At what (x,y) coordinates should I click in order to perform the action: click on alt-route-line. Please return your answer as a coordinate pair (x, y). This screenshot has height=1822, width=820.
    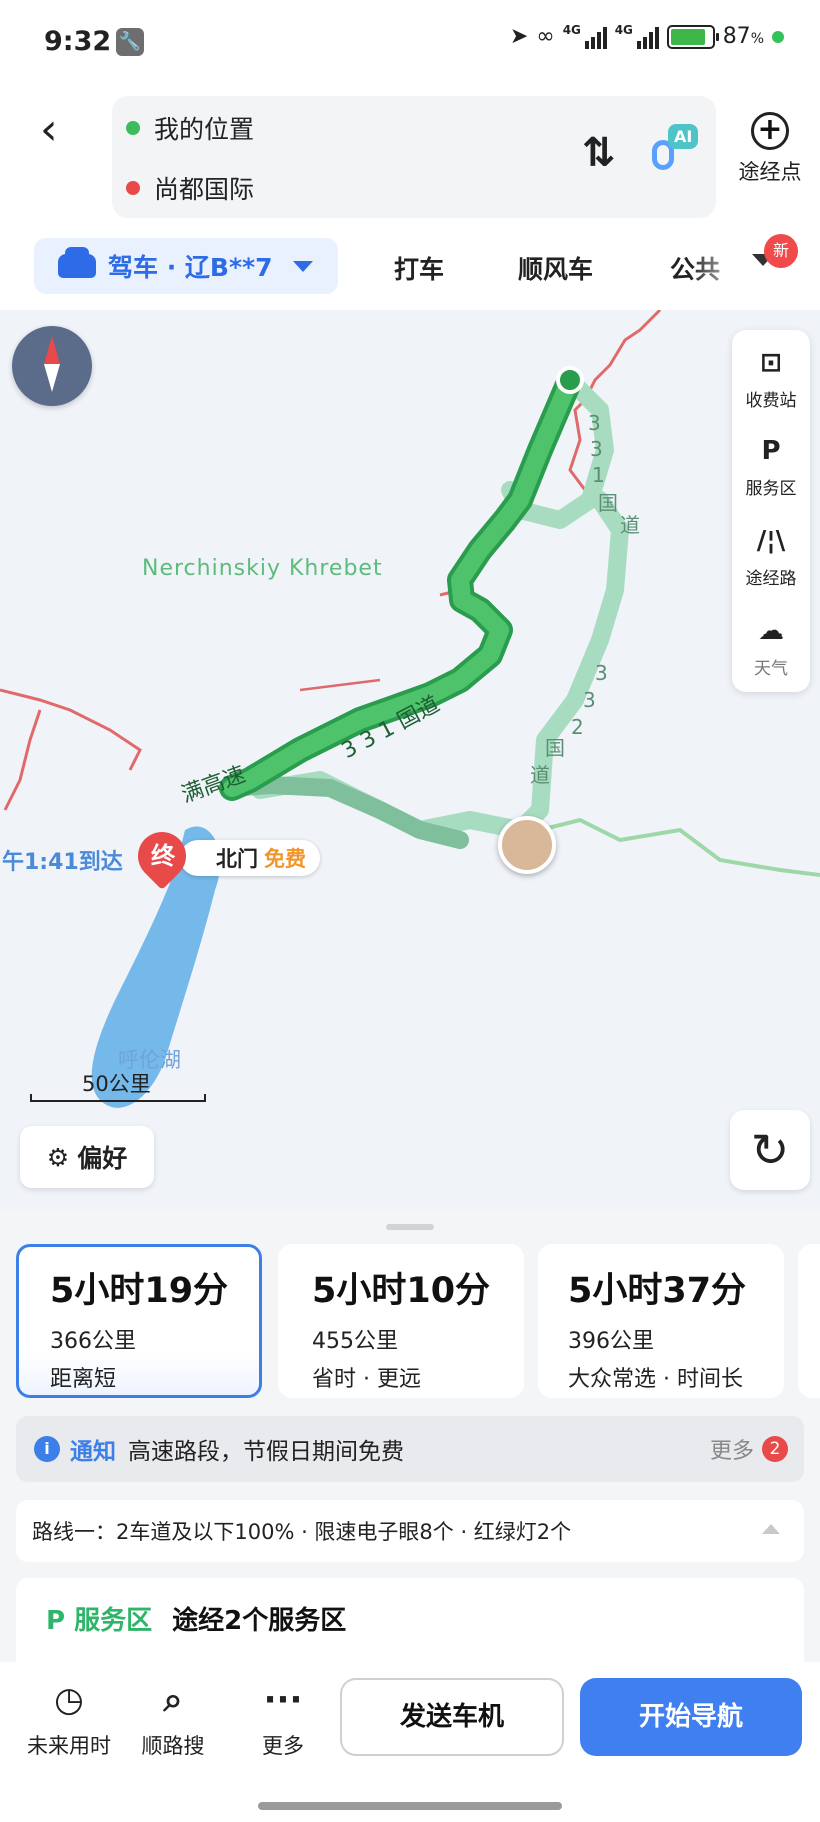
    Looking at the image, I should click on (345, 812).